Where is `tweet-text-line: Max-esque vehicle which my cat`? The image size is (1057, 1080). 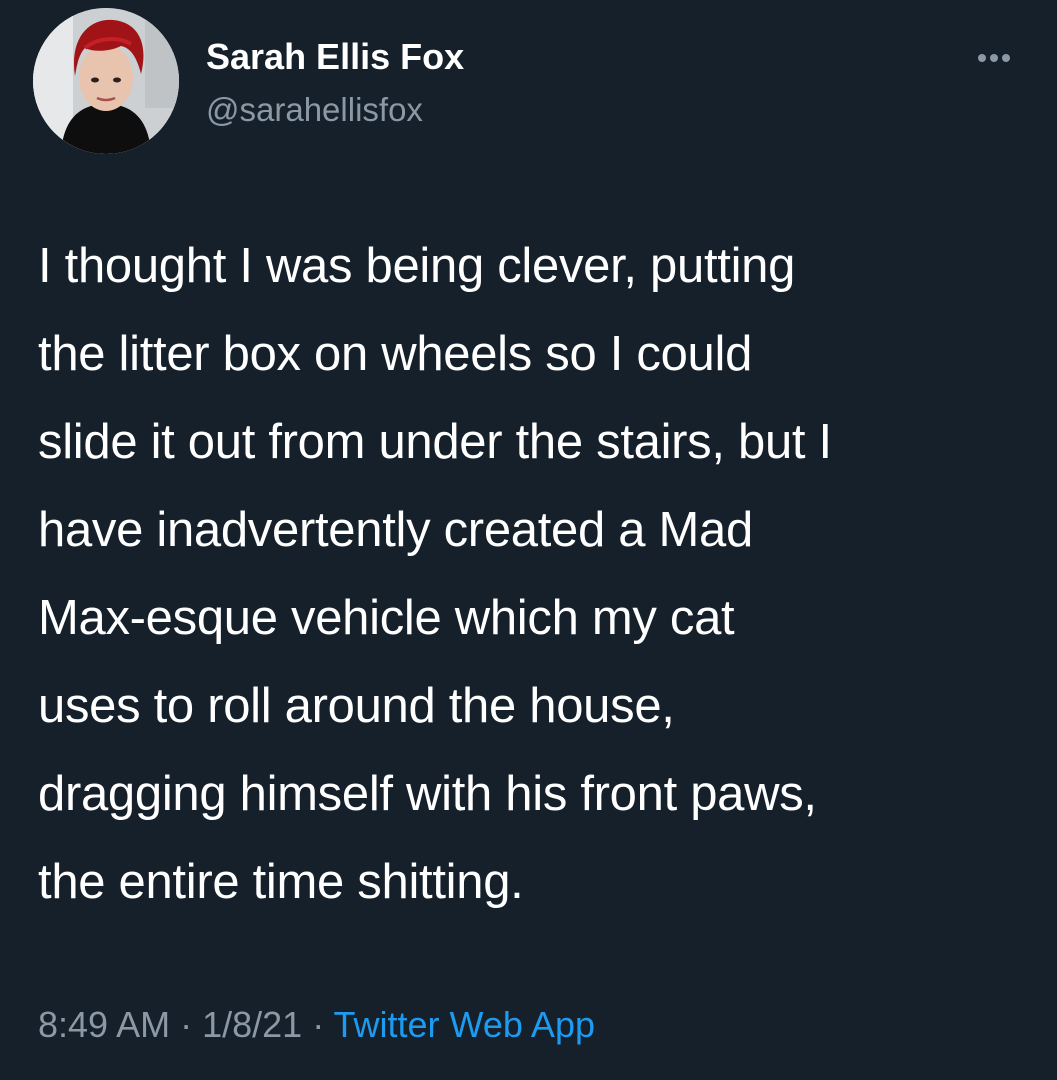 tweet-text-line: Max-esque vehicle which my cat is located at coordinates (386, 618).